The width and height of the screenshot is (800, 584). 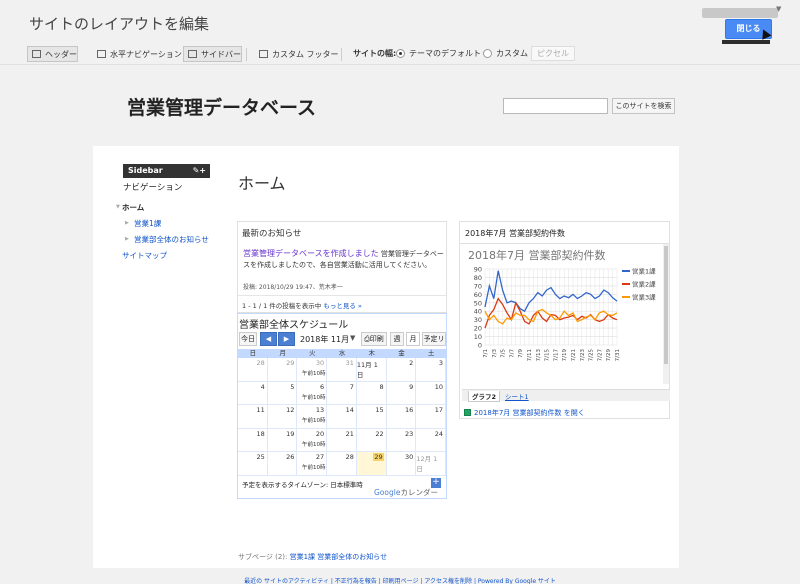 What do you see at coordinates (431, 392) in the screenshot?
I see `calendar-day: 10` at bounding box center [431, 392].